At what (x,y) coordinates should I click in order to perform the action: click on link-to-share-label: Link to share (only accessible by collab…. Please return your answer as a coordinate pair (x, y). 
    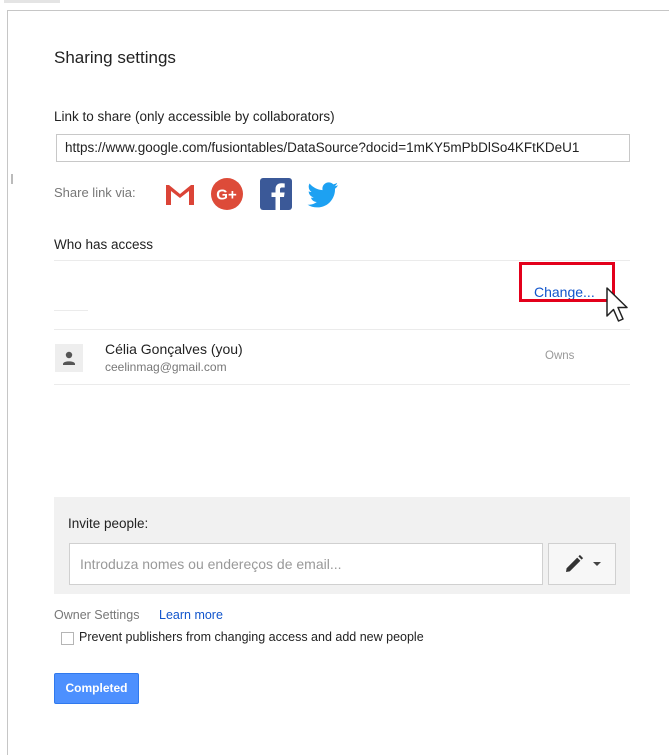
    Looking at the image, I should click on (194, 116).